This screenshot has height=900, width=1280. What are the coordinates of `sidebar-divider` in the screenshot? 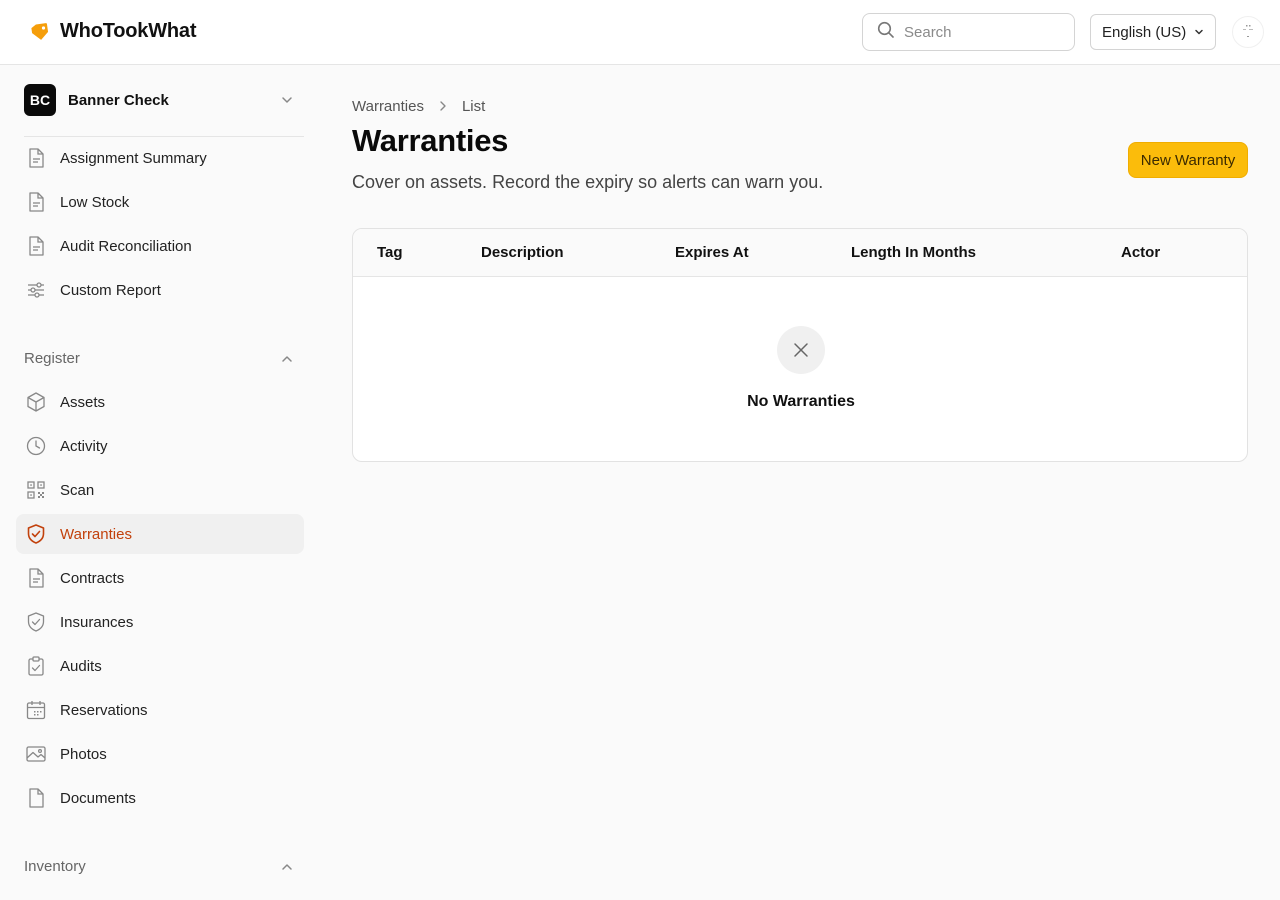 It's located at (164, 136).